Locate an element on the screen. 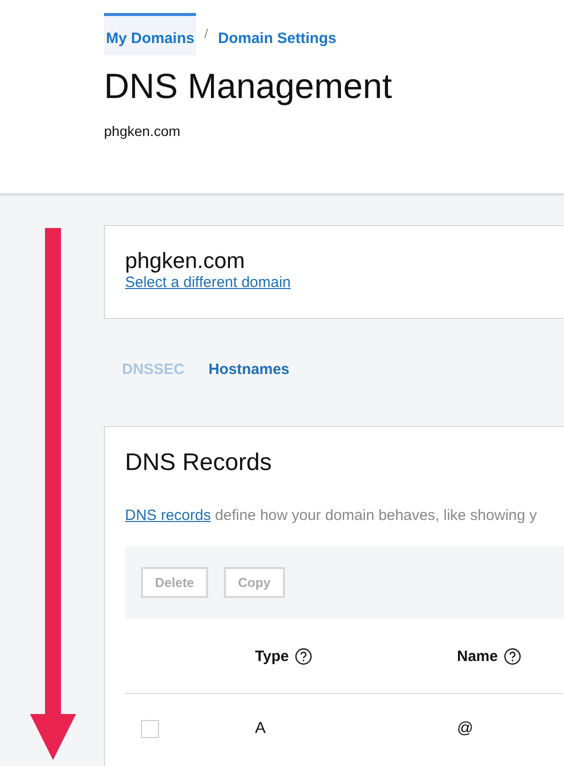 This screenshot has width=564, height=766. dns-records-link: DNS records is located at coordinates (168, 515).